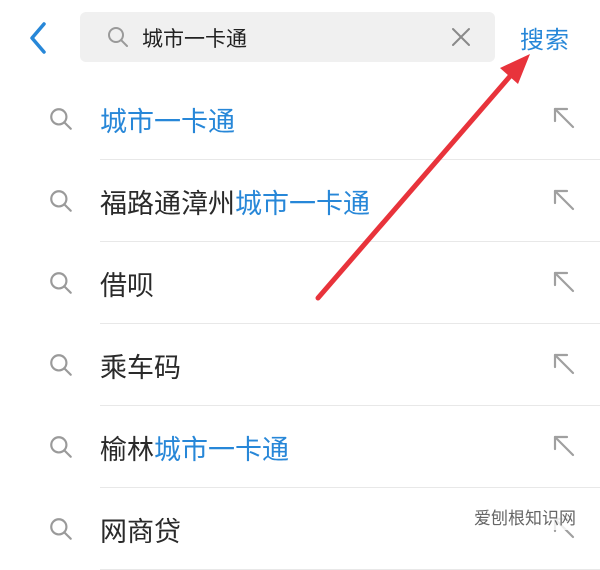 The width and height of the screenshot is (600, 570). Describe the element at coordinates (300, 365) in the screenshot. I see `suggestion-item: 乘车码` at that location.